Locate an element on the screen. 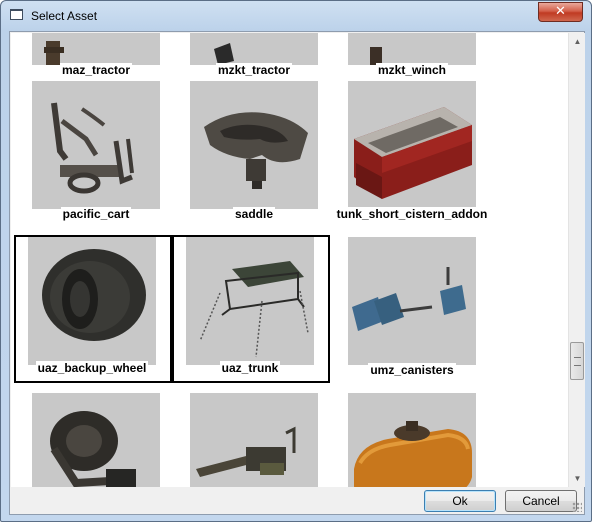 The width and height of the screenshot is (592, 522). ok-button: Ok is located at coordinates (460, 501).